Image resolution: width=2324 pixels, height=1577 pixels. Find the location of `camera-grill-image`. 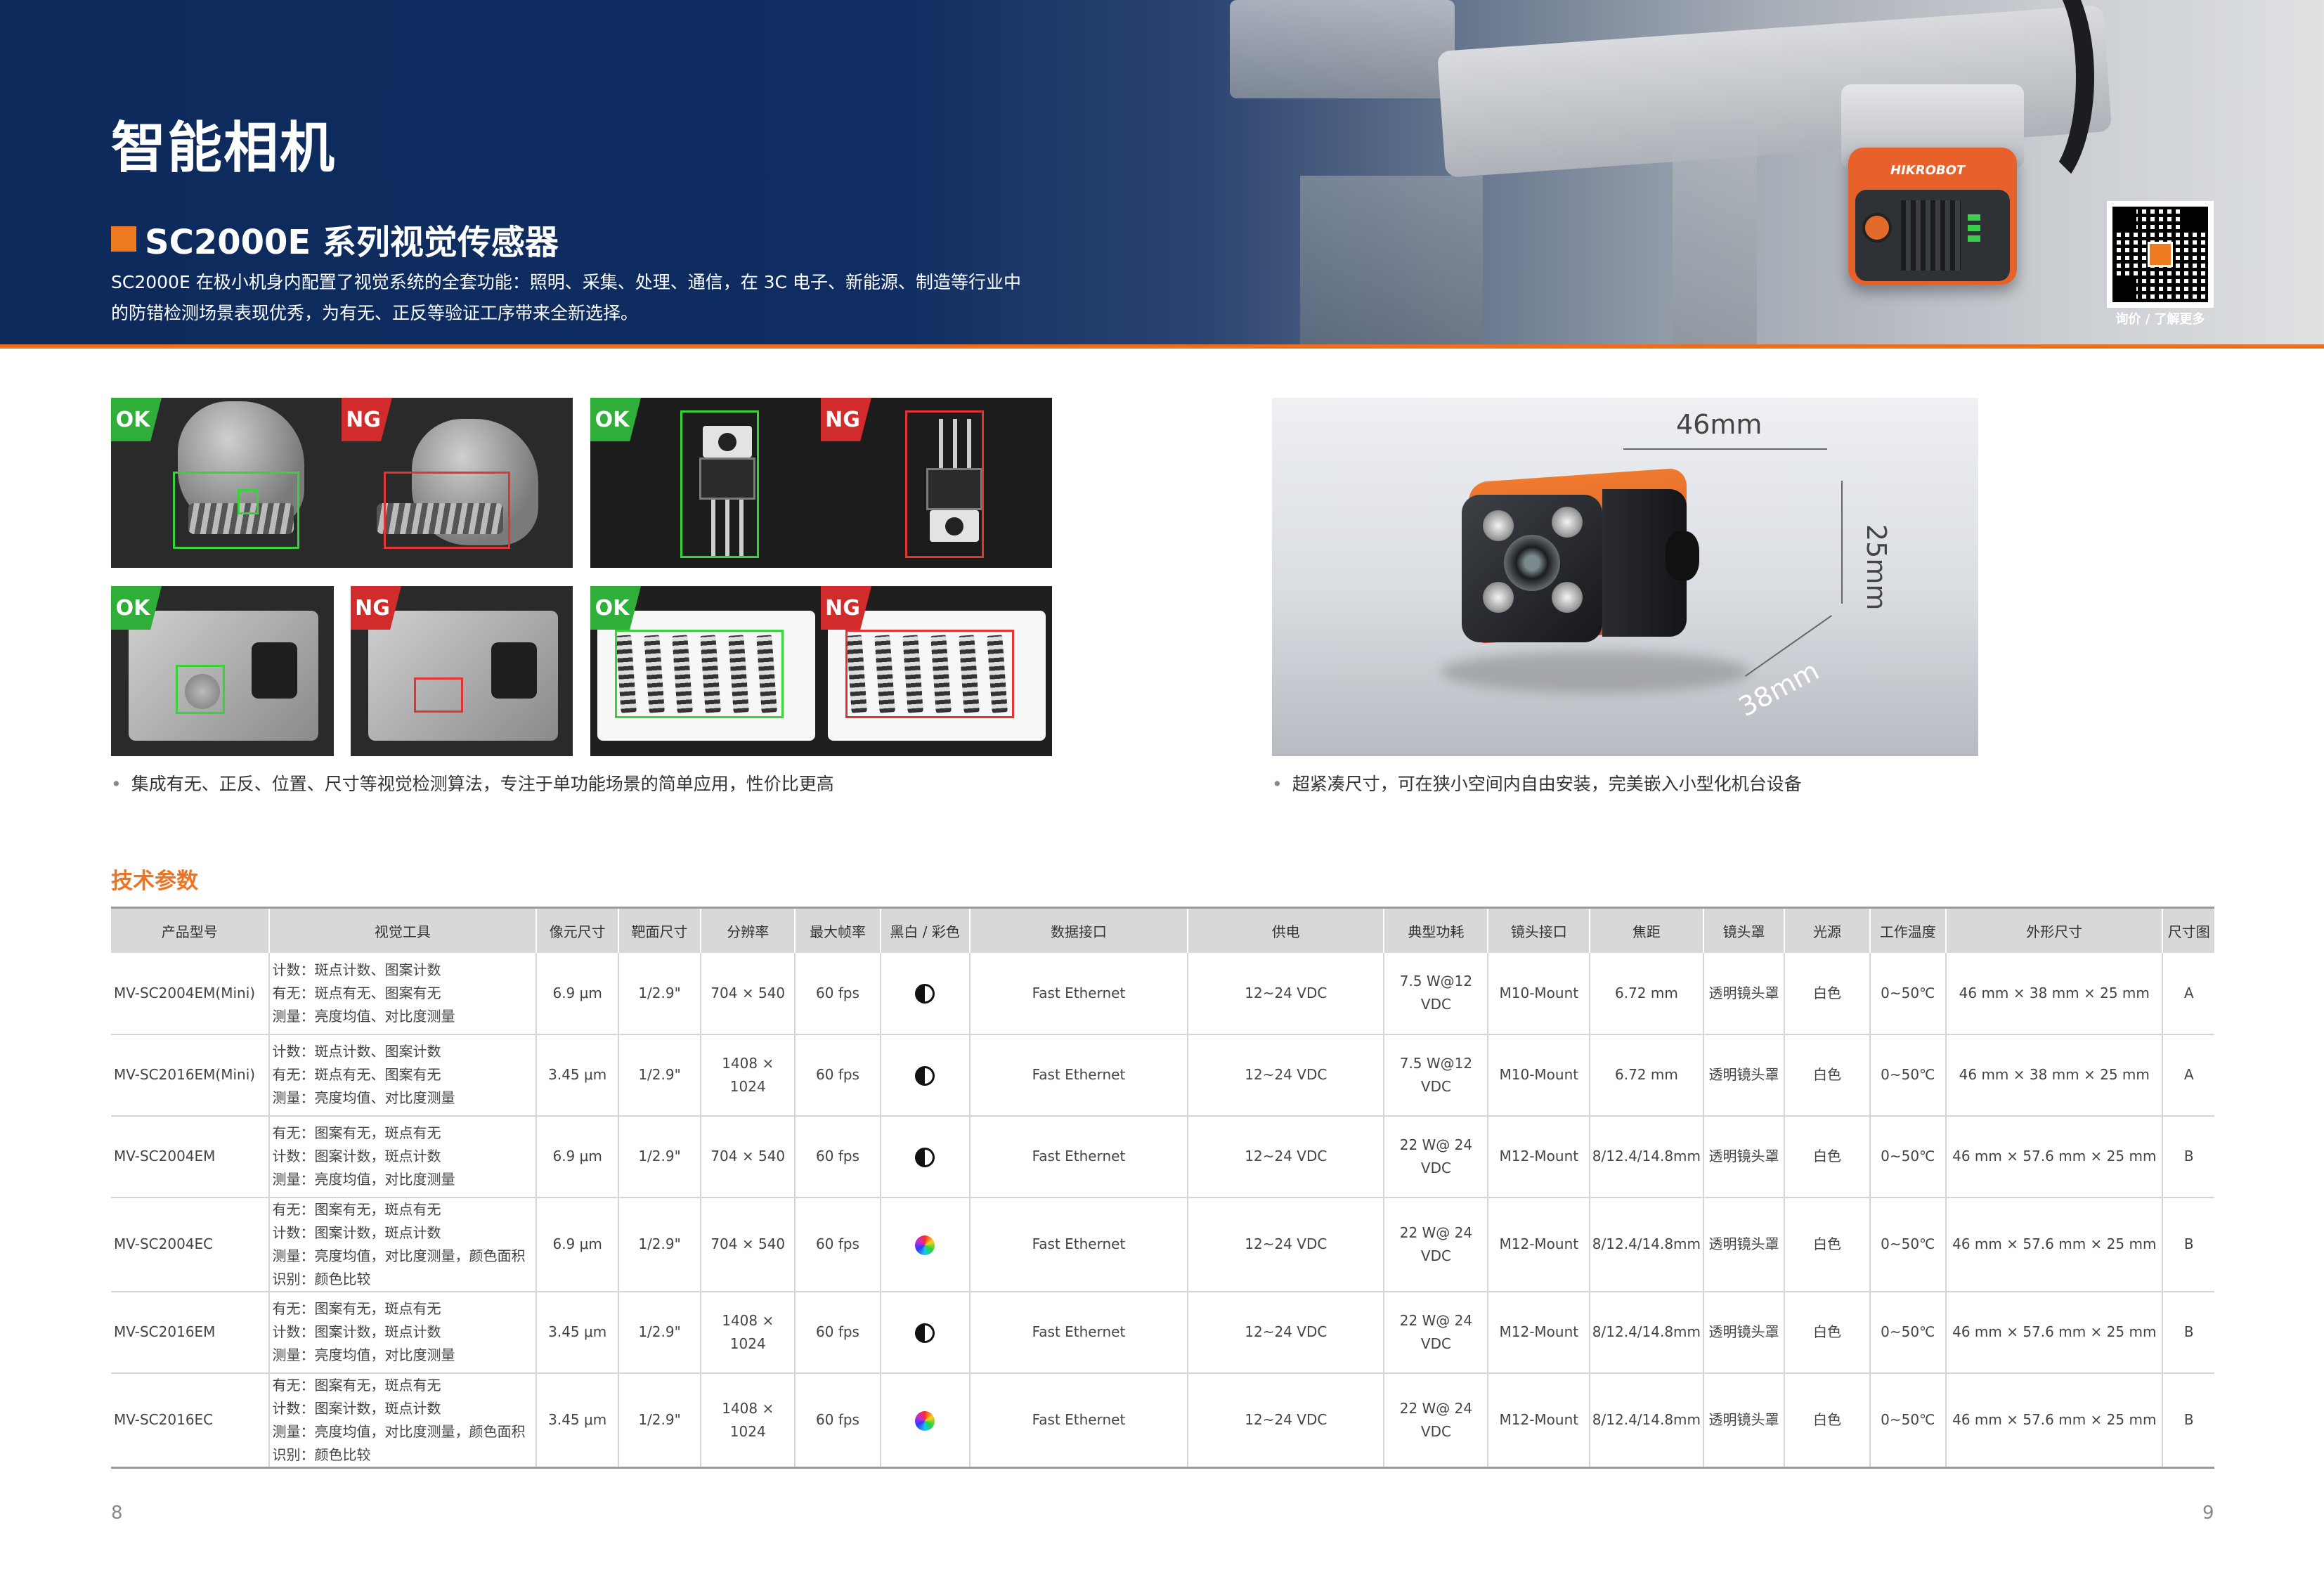

camera-grill-image is located at coordinates (1931, 235).